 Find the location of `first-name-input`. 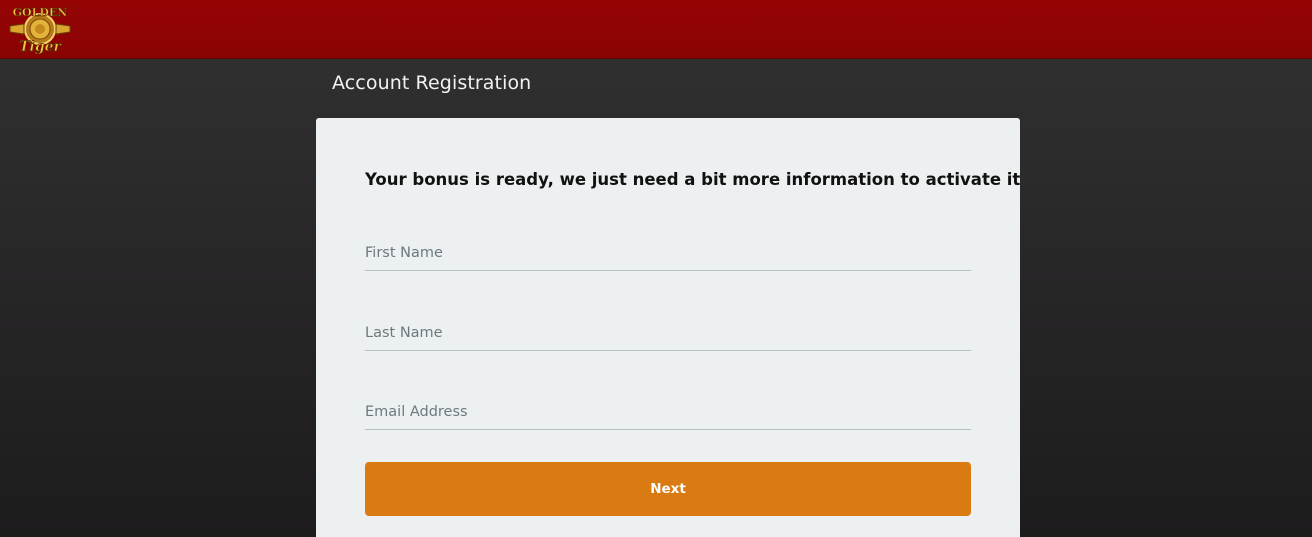

first-name-input is located at coordinates (668, 250).